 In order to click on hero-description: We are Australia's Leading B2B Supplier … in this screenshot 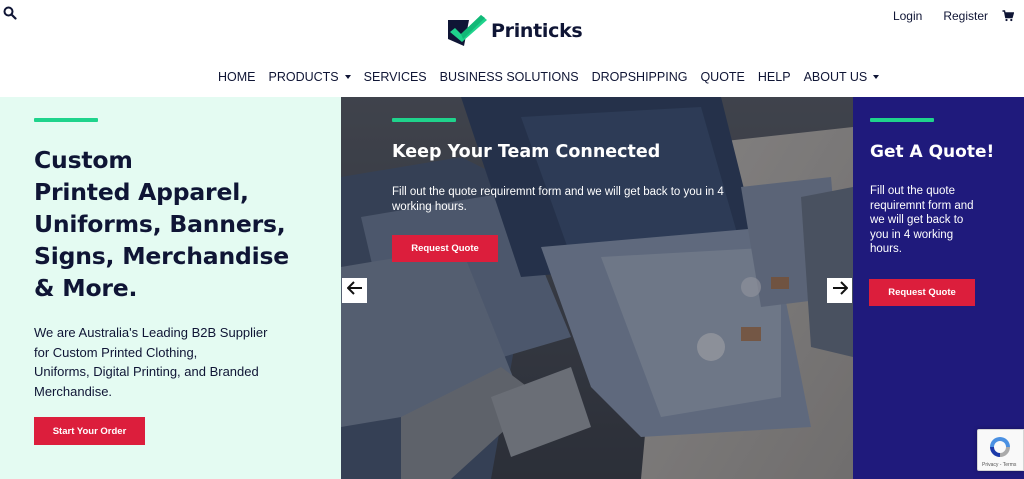, I will do `click(151, 362)`.